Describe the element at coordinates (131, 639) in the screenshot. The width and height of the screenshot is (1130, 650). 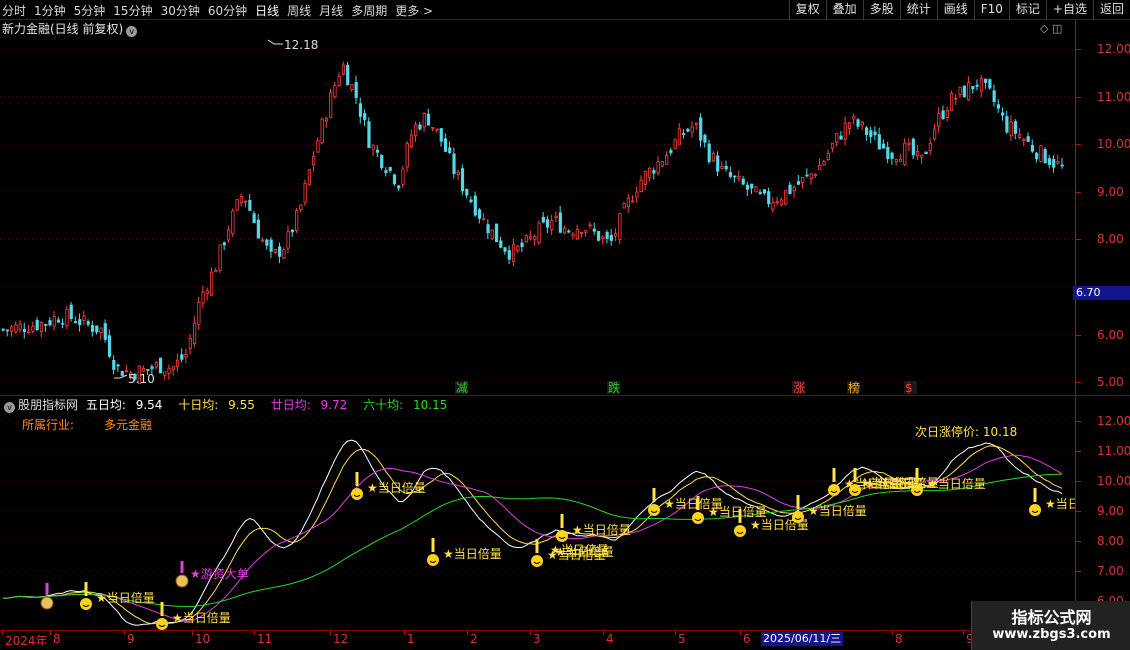
I see `date-axis-label: 9` at that location.